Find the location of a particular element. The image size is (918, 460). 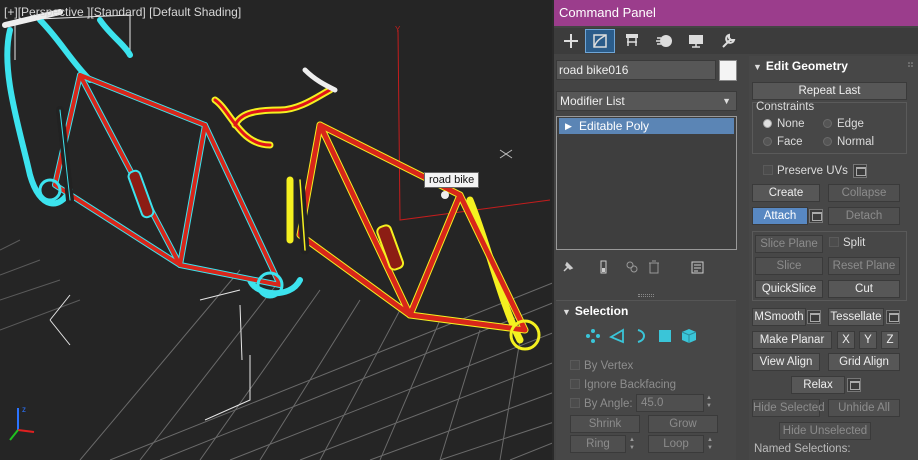

pin-stack-icon is located at coordinates (568, 267).